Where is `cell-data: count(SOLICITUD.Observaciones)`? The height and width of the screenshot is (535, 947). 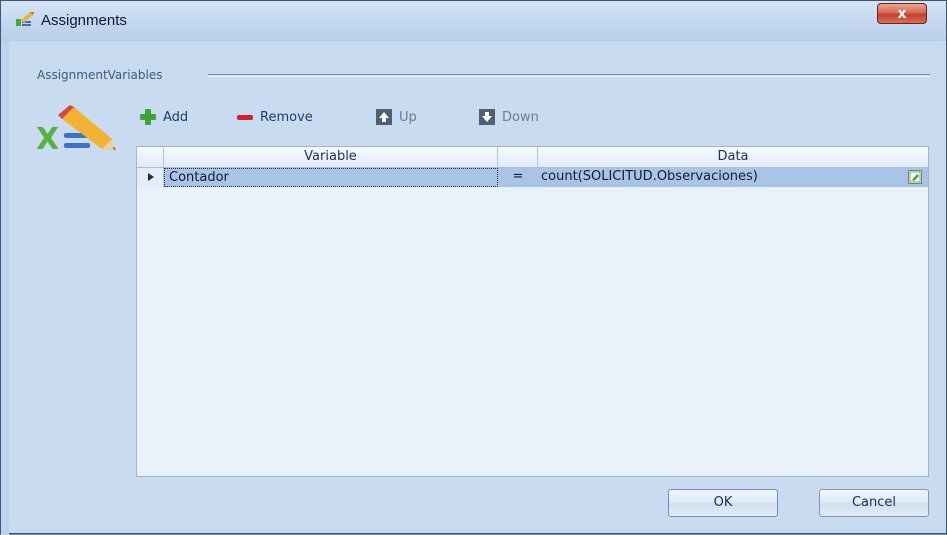 cell-data: count(SOLICITUD.Observaciones) is located at coordinates (733, 177).